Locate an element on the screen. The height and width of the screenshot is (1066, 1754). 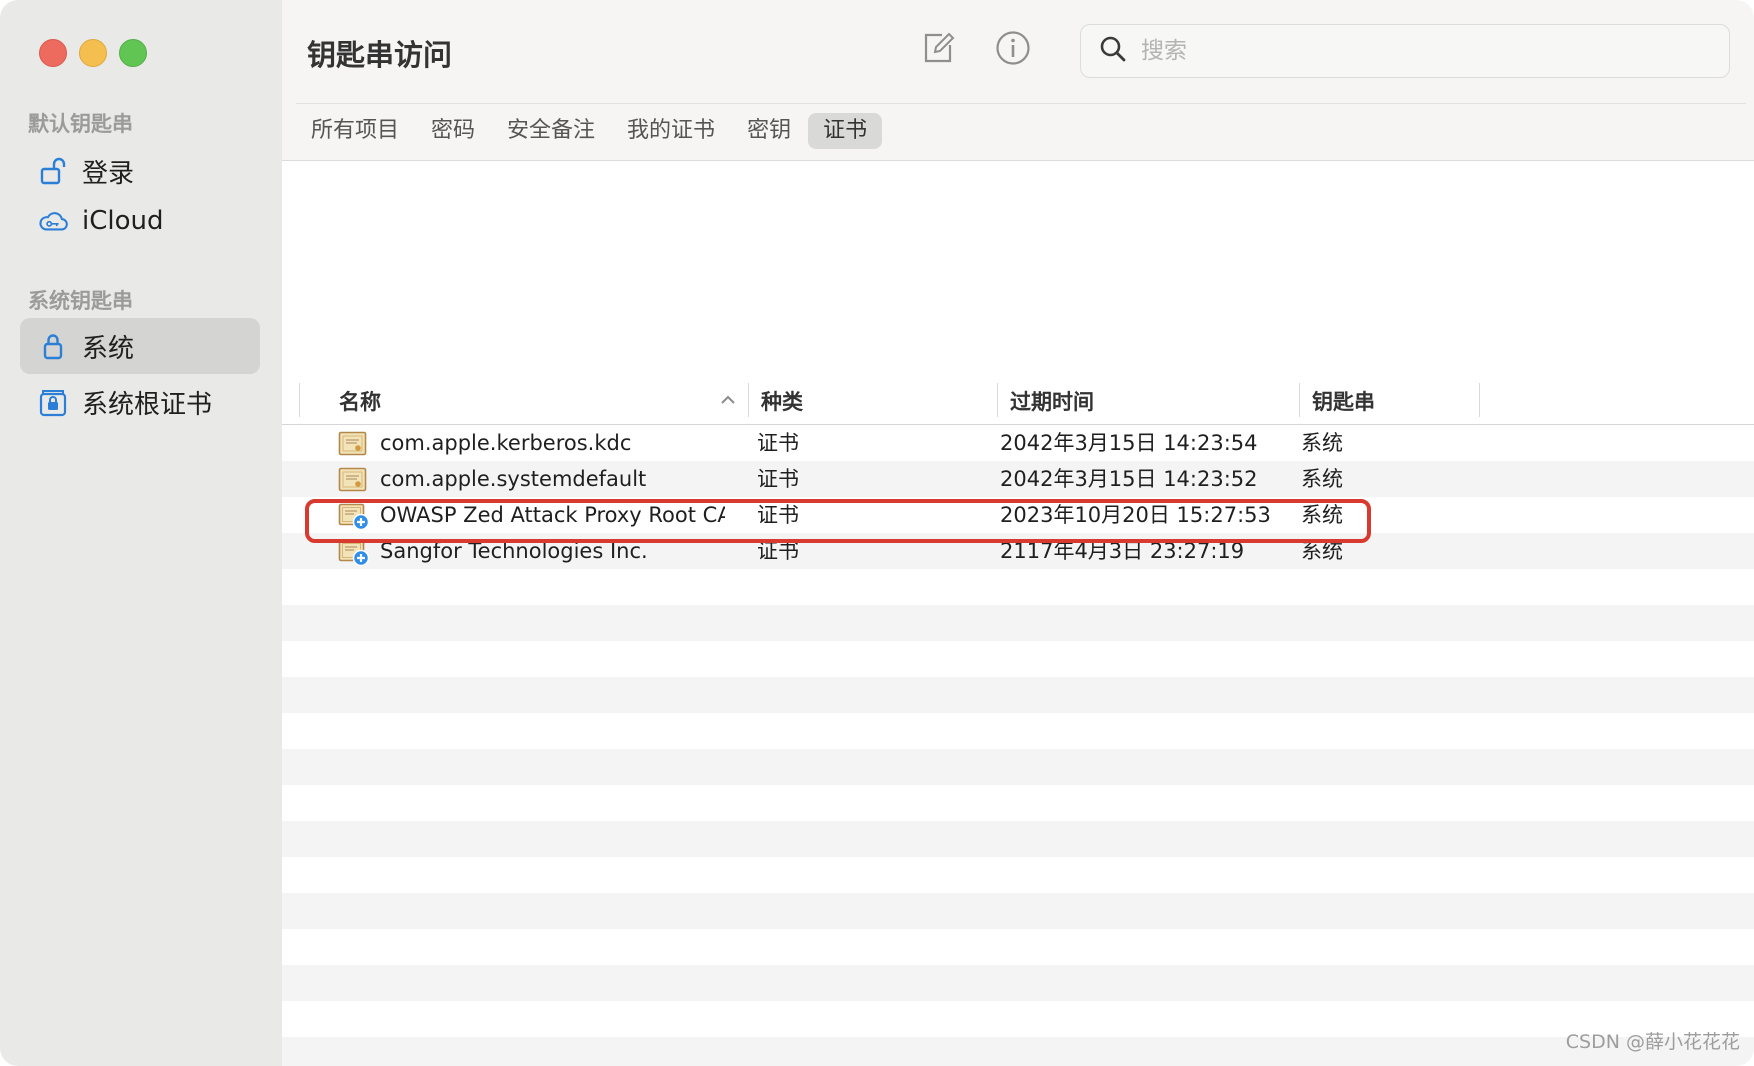
tab-passwords: 密码 is located at coordinates (453, 131).